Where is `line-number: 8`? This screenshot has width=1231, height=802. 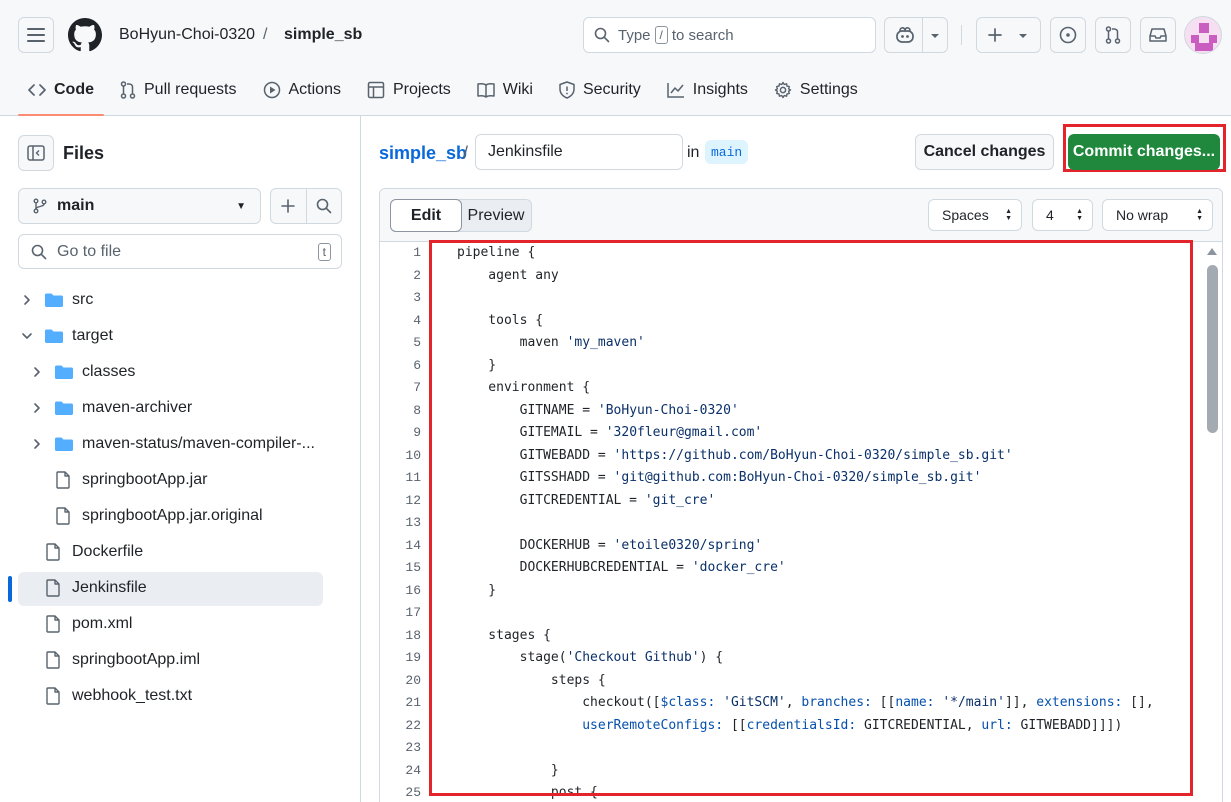 line-number: 8 is located at coordinates (417, 410).